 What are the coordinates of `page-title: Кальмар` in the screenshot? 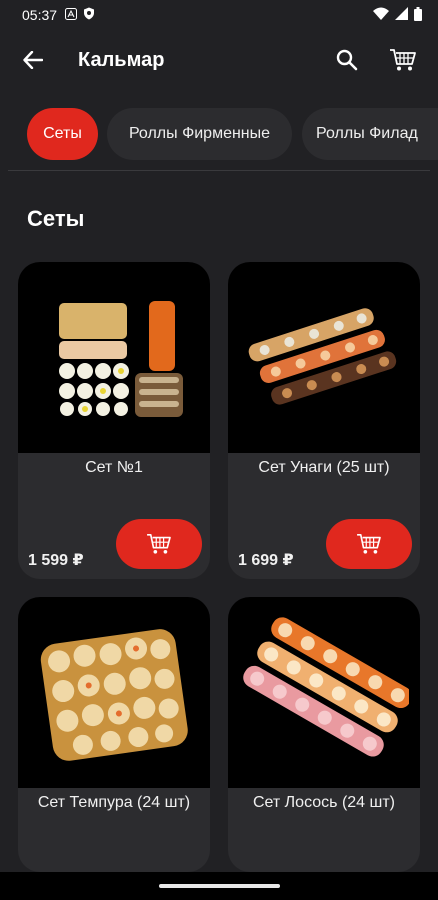 It's located at (121, 59).